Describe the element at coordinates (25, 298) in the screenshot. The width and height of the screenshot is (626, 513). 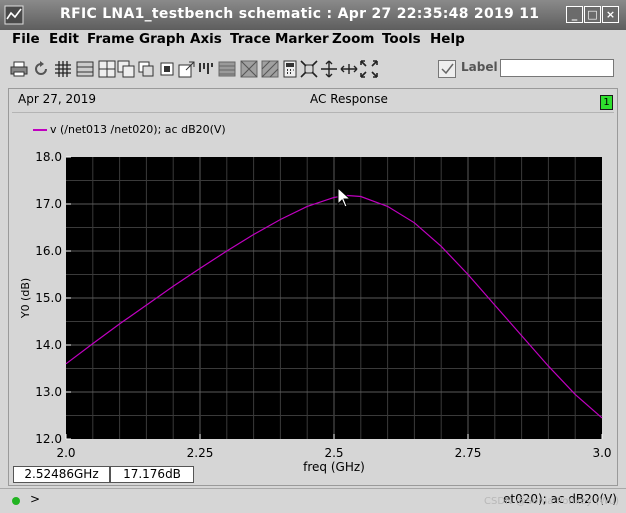
I see `y-axis-label: Y0 (dB)` at that location.